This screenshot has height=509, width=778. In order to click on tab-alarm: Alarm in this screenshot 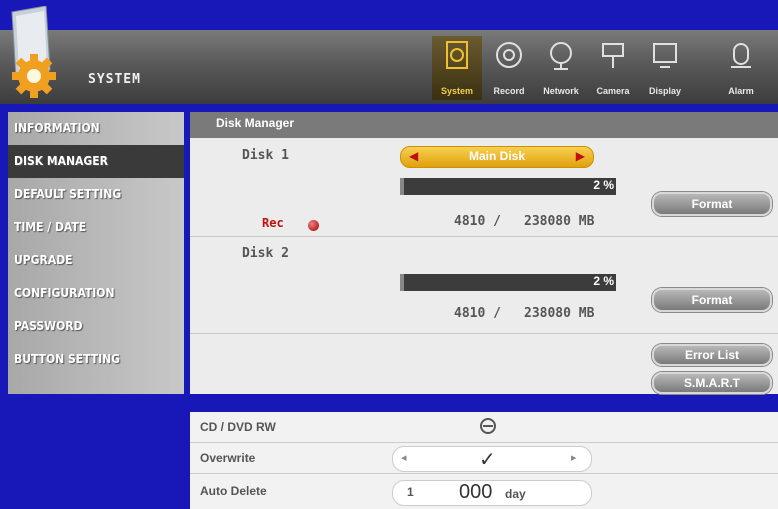, I will do `click(741, 68)`.